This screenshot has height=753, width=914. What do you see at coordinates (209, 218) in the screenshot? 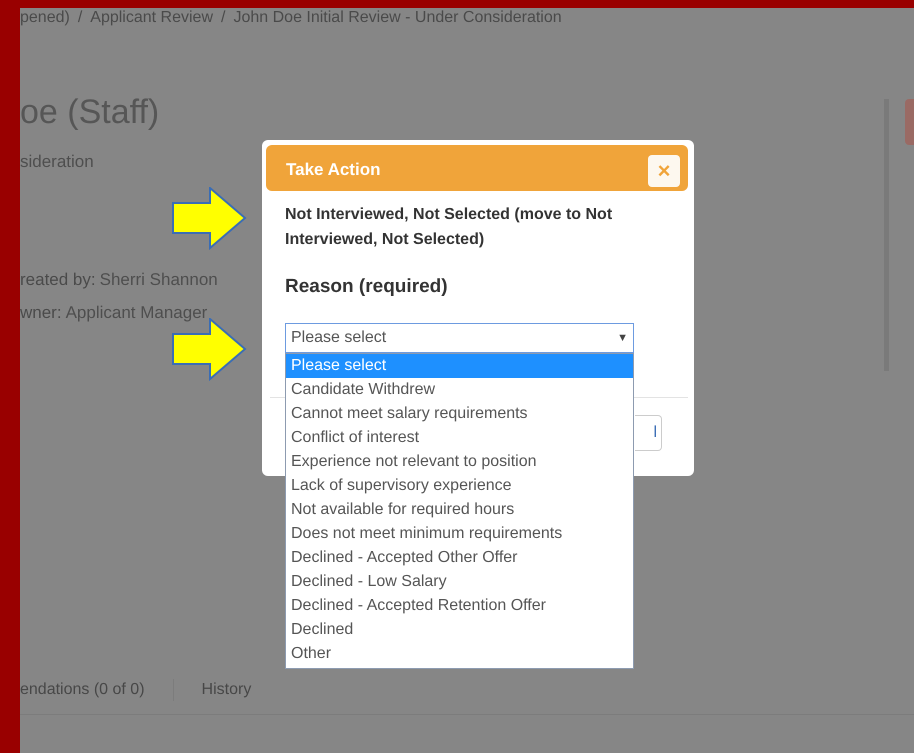
I see `callout-arrow-icon` at bounding box center [209, 218].